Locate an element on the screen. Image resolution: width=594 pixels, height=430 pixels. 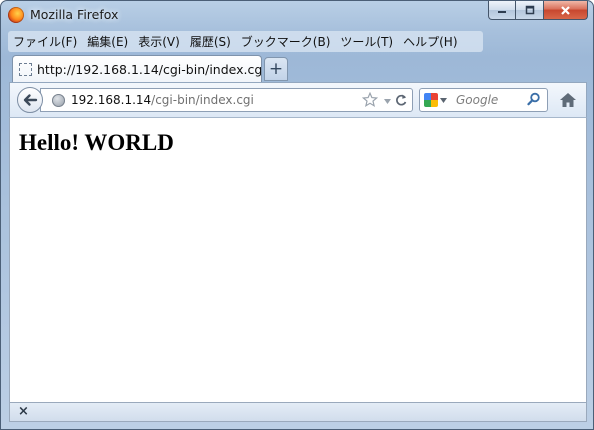
tab-active: http://192.168.1.14/cgi-bin/index.cgi is located at coordinates (137, 69).